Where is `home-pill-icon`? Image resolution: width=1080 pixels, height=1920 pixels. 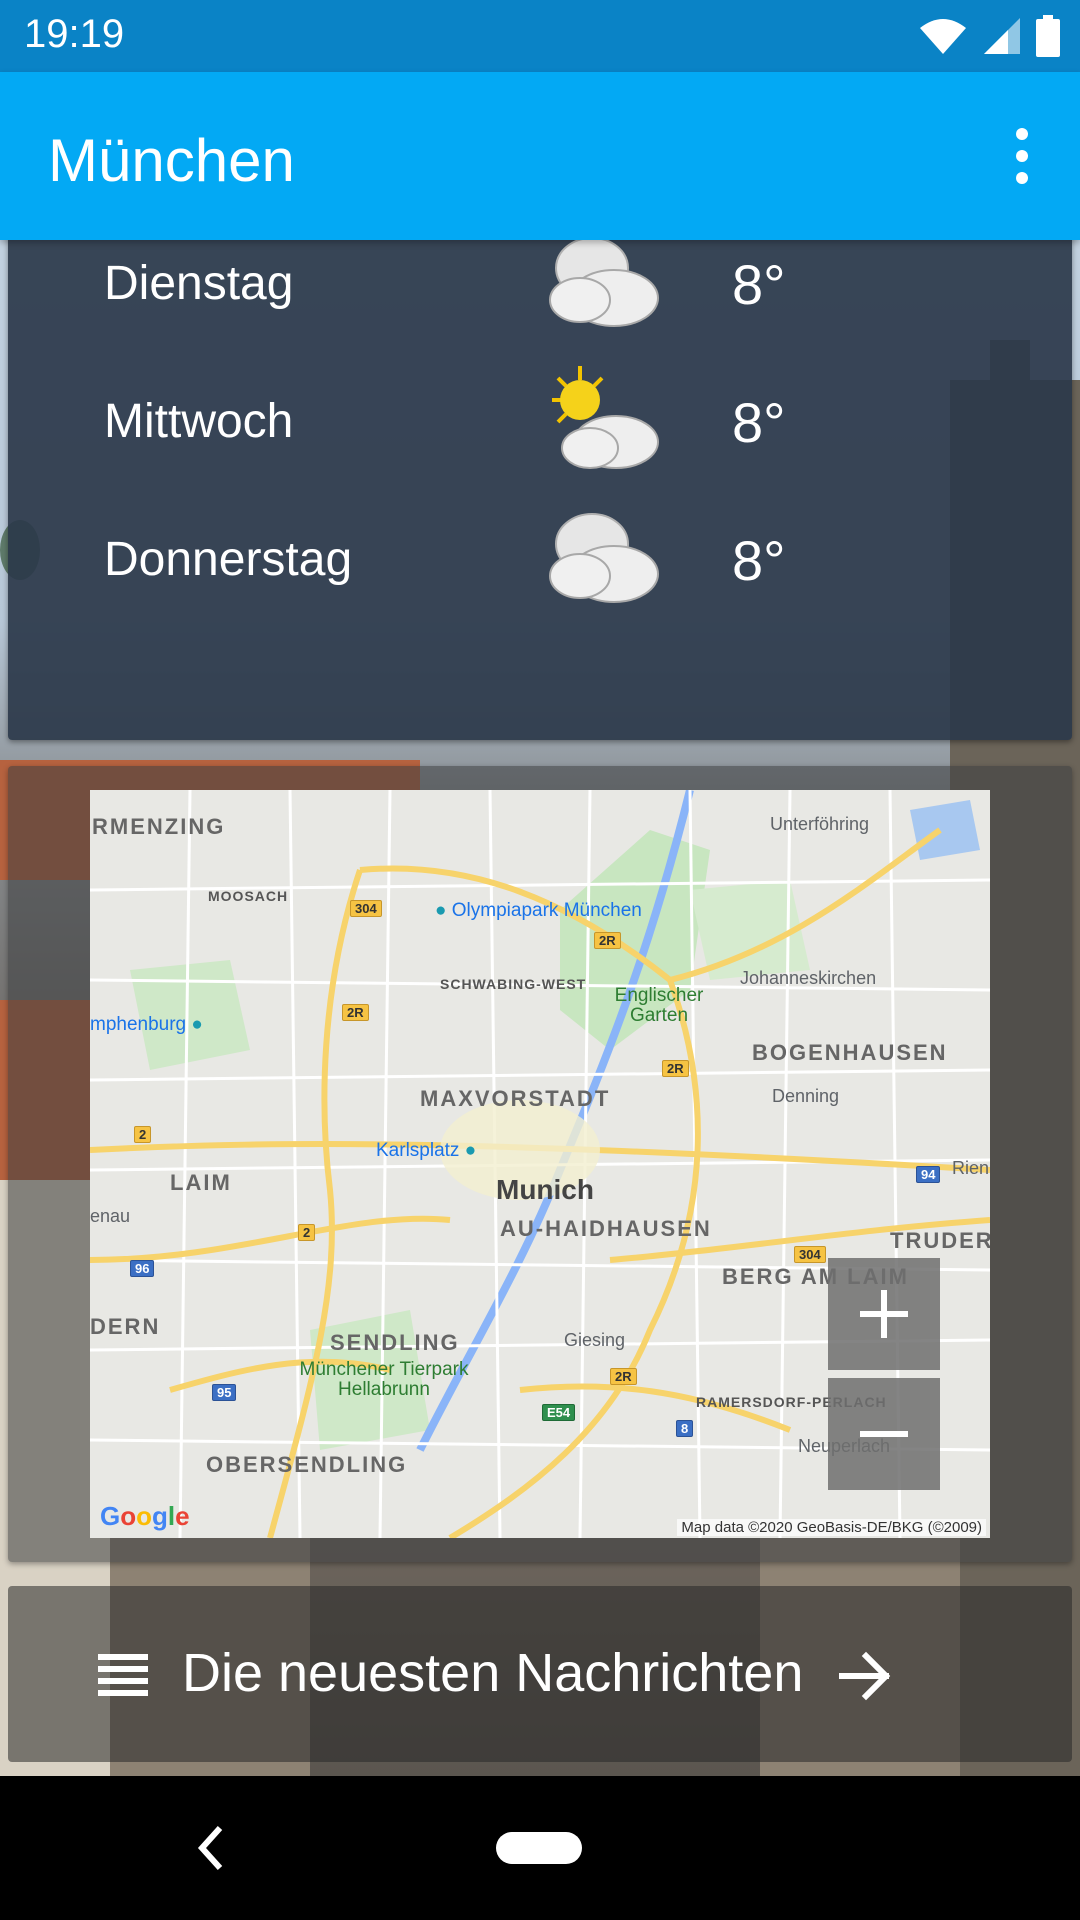
home-pill-icon is located at coordinates (539, 1848).